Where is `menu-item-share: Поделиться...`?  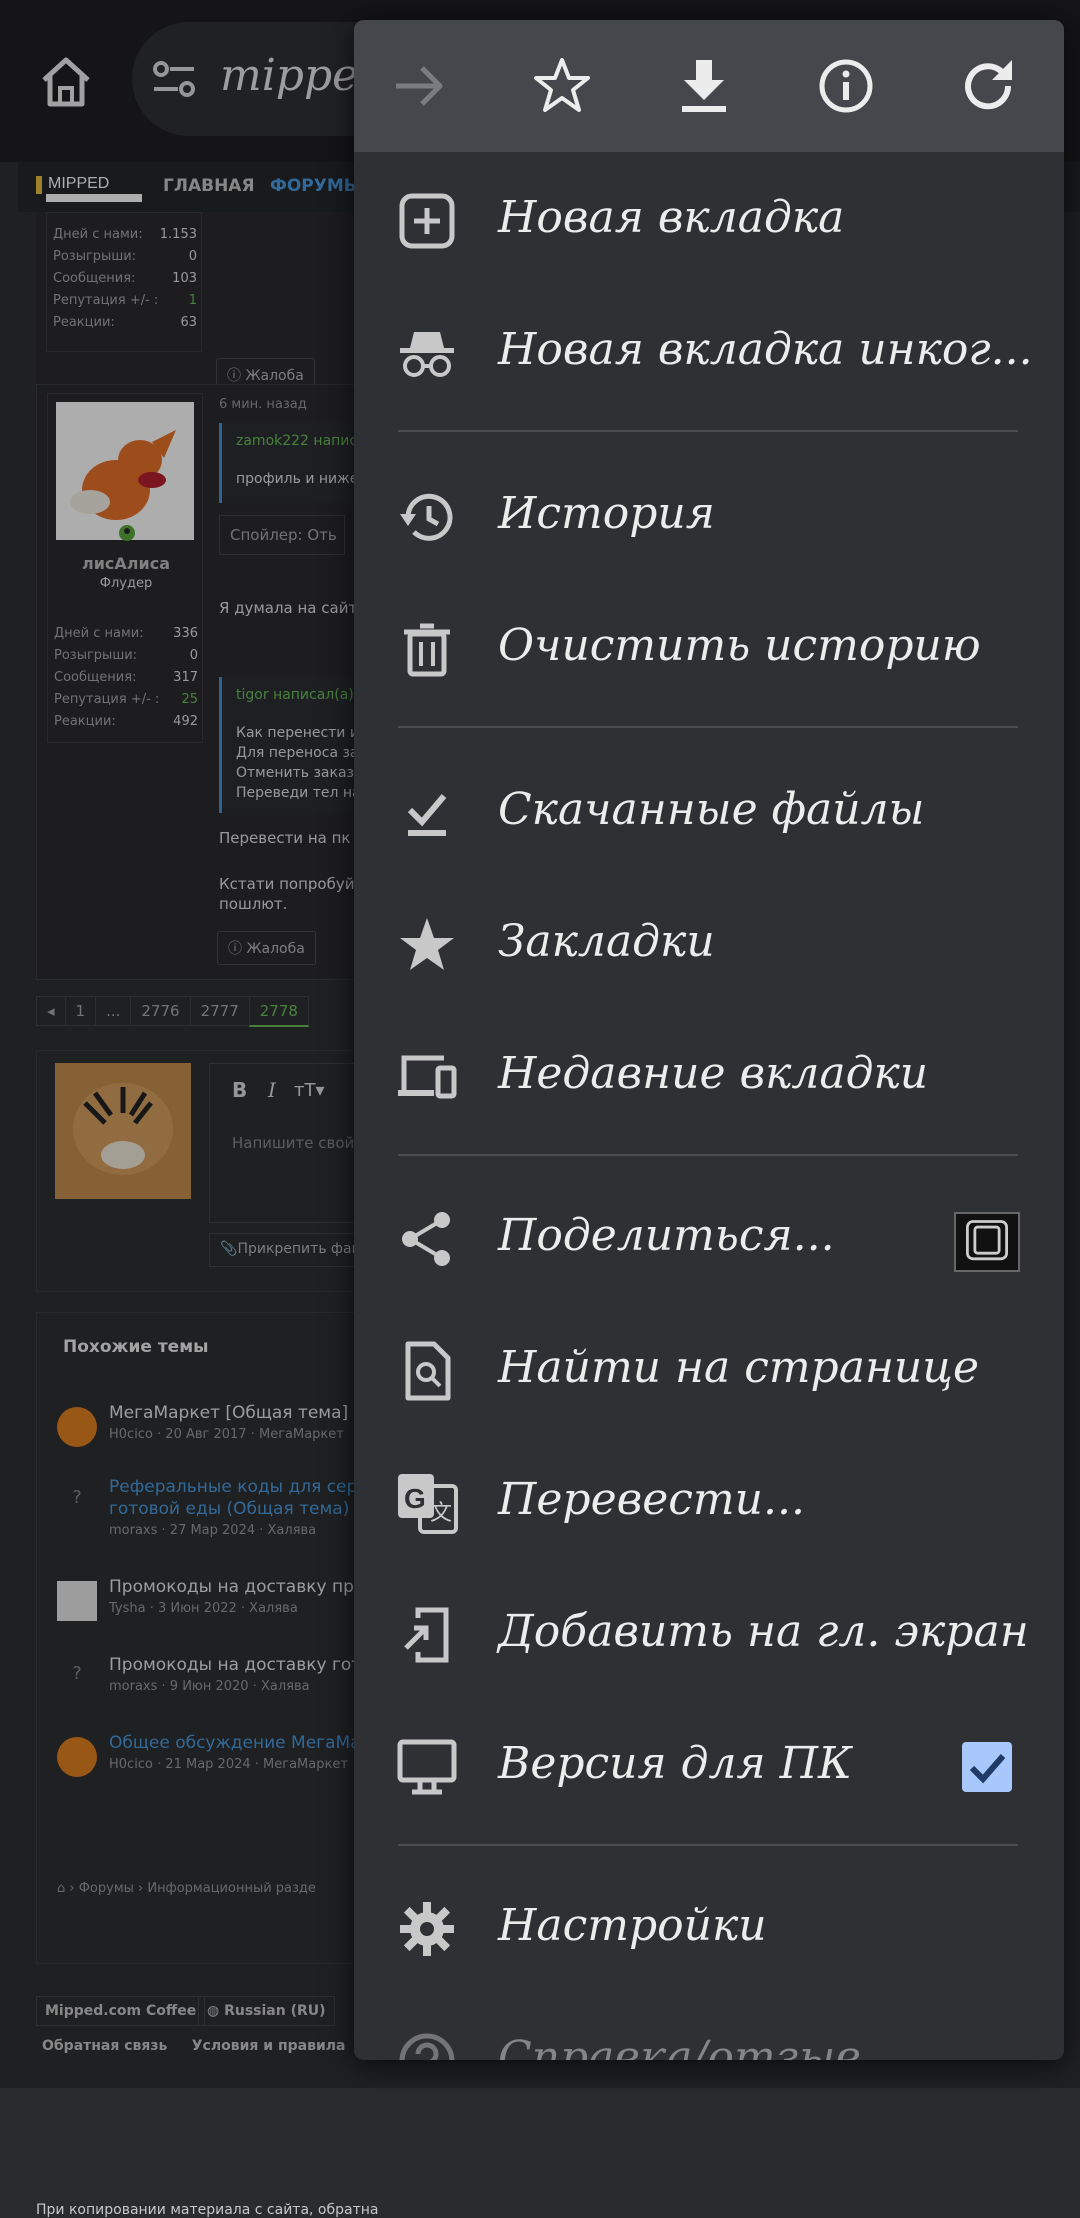 menu-item-share: Поделиться... is located at coordinates (709, 1239).